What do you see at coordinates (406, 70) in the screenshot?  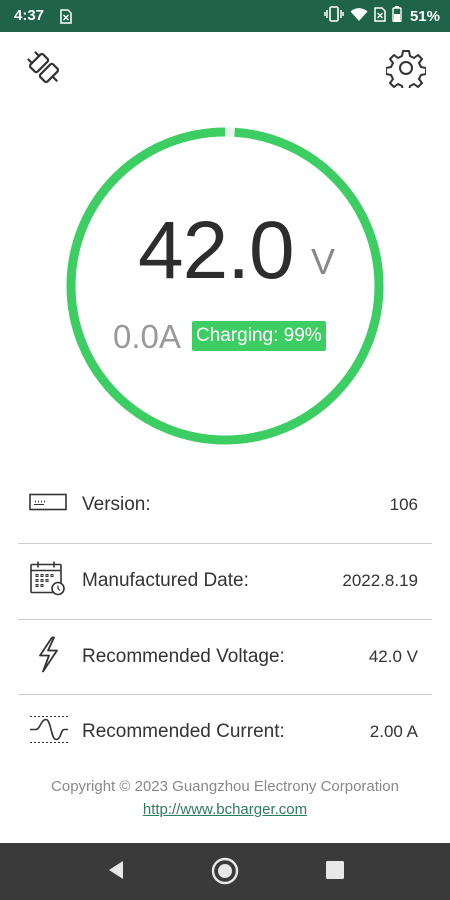 I see `gear-icon` at bounding box center [406, 70].